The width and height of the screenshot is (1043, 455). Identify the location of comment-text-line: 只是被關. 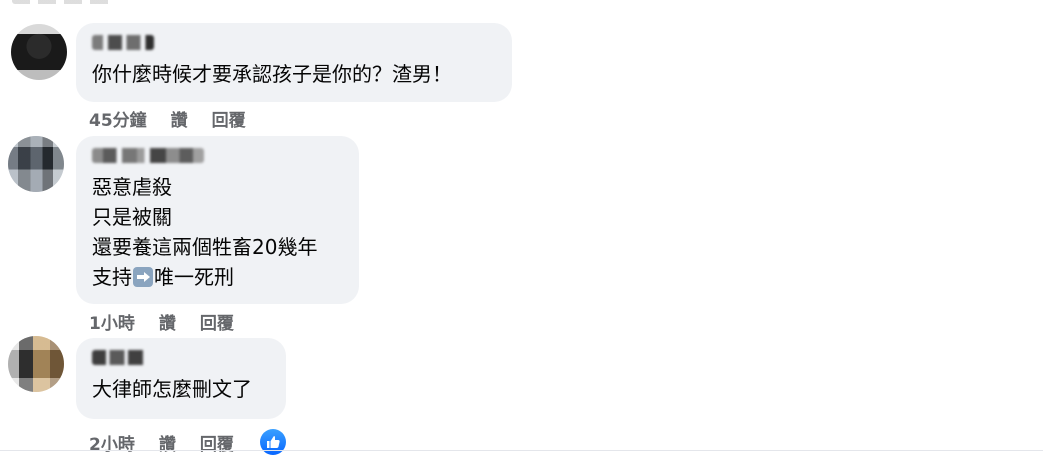
(132, 217).